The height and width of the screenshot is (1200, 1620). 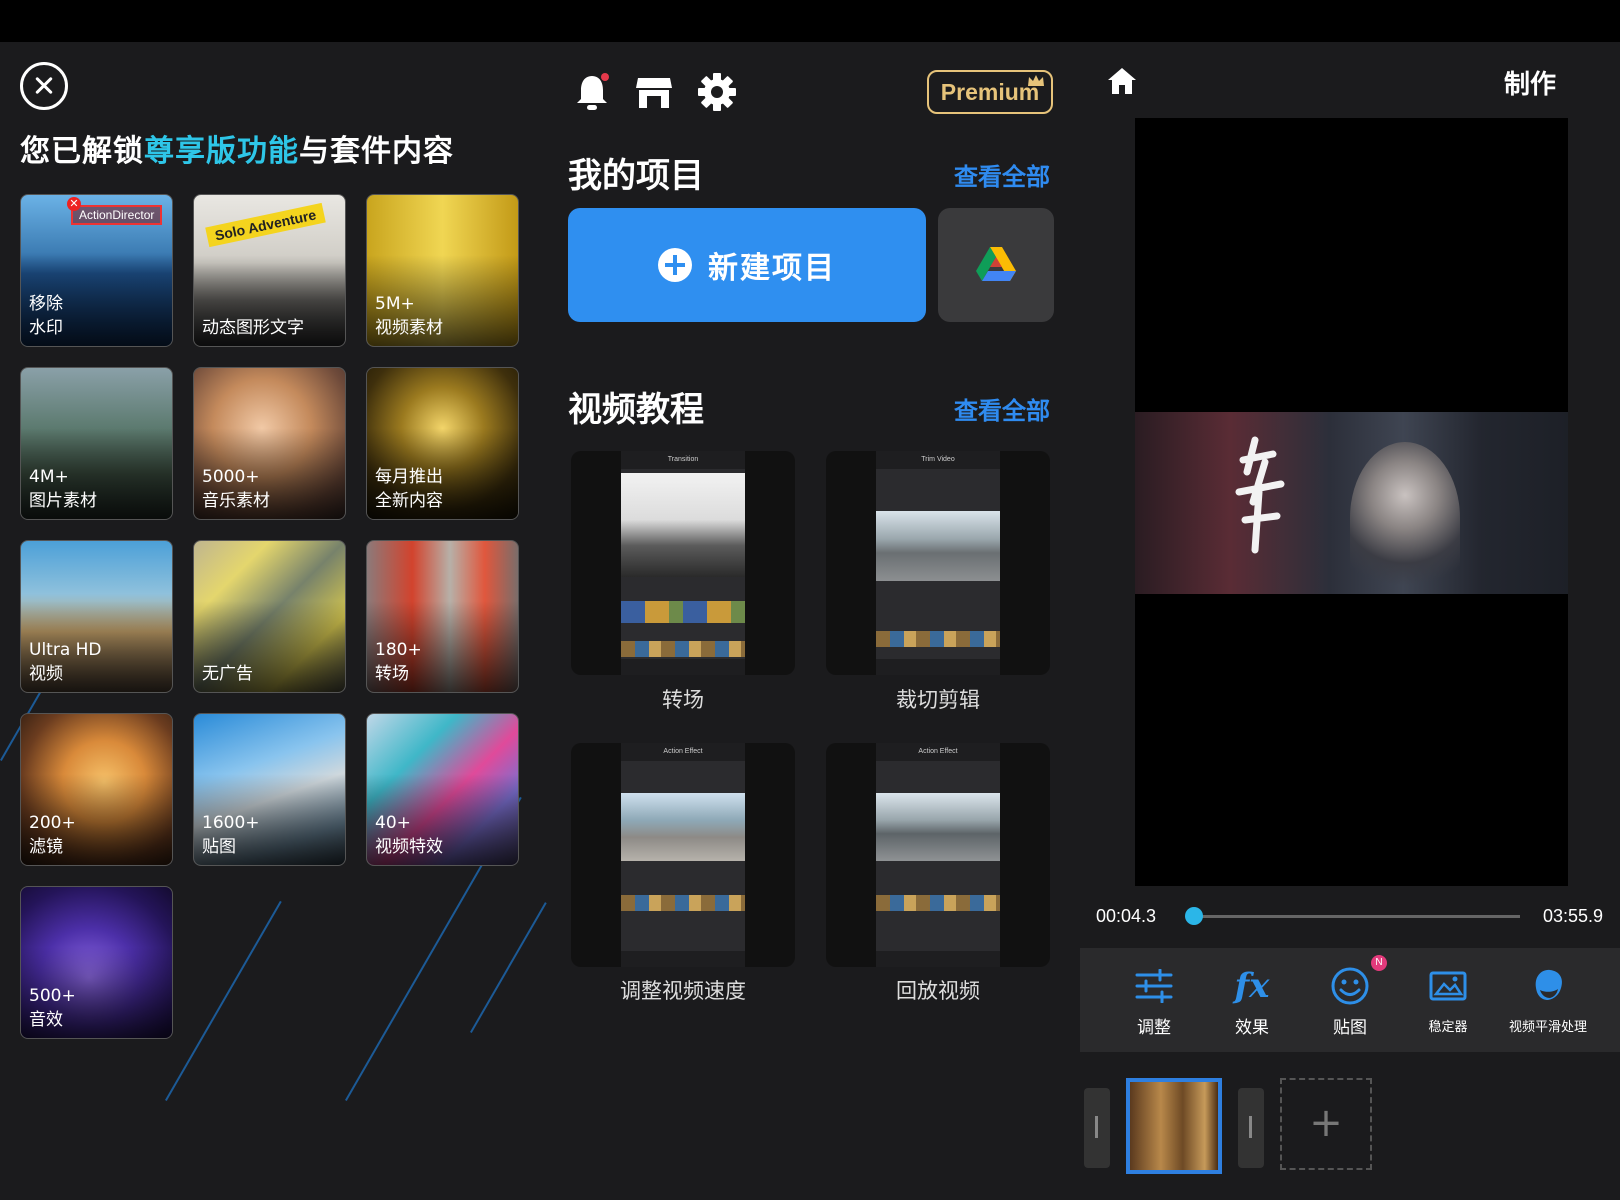 I want to click on tutorial-label: 调整视频速度, so click(x=683, y=991).